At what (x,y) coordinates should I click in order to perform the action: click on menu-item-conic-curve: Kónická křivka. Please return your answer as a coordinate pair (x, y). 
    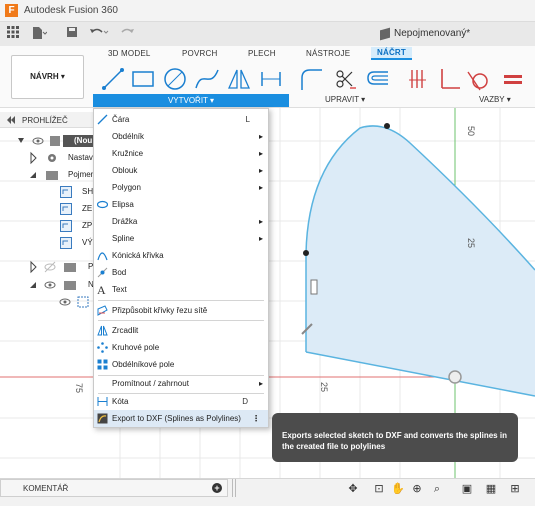
    Looking at the image, I should click on (181, 255).